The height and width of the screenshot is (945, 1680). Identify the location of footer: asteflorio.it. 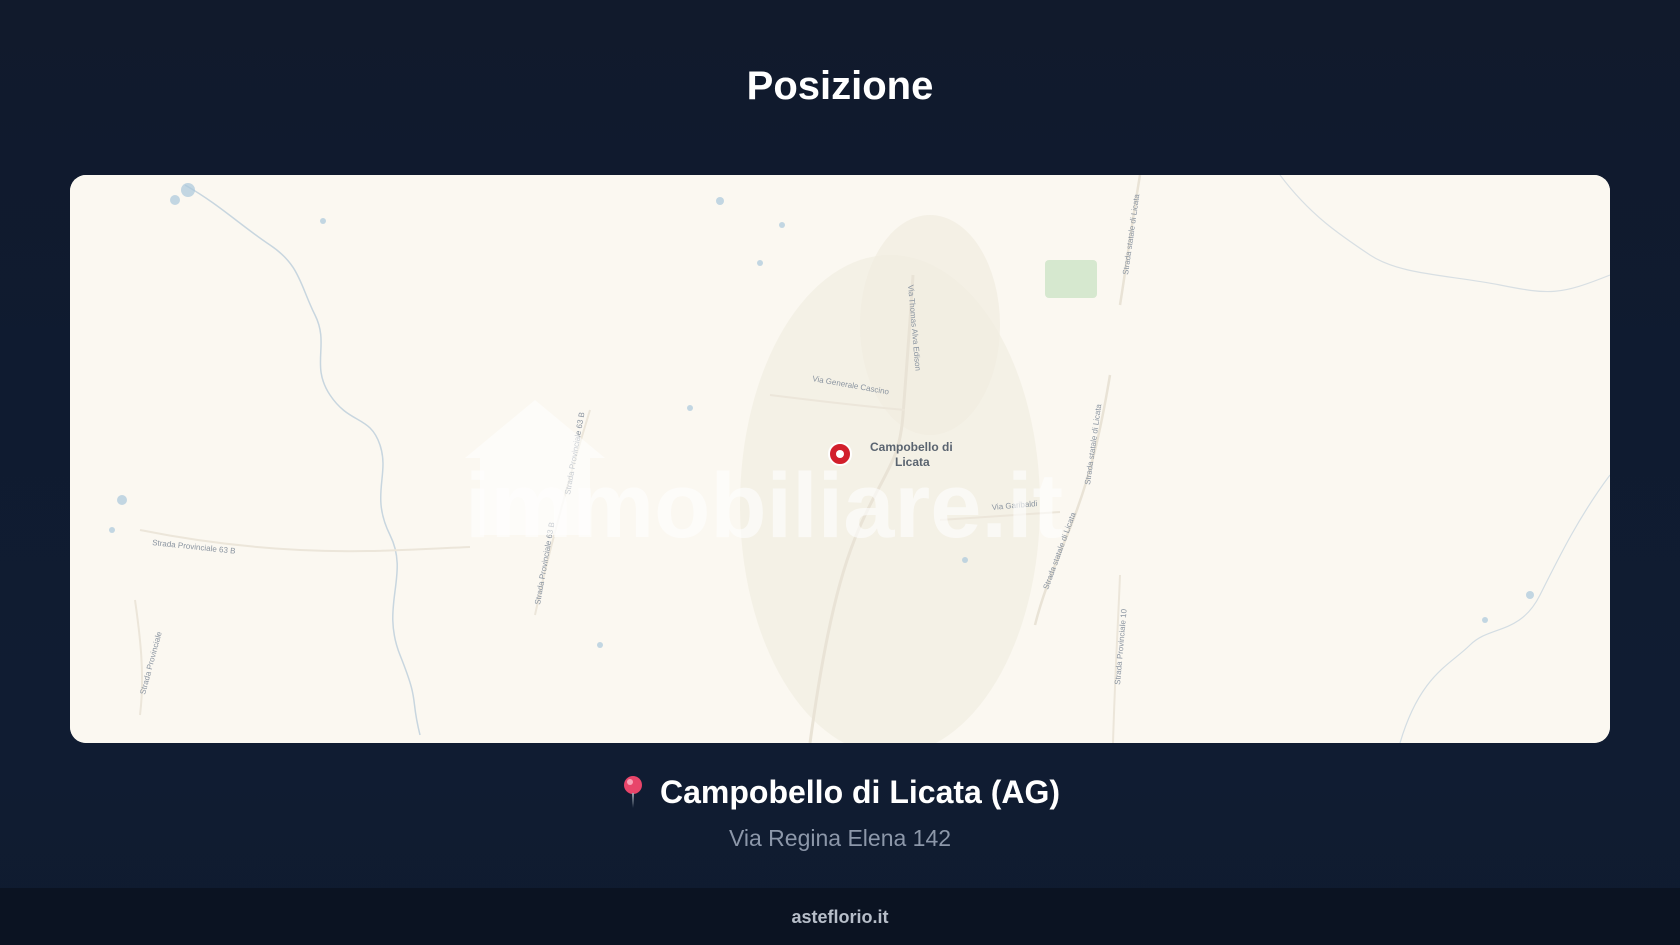
(840, 916).